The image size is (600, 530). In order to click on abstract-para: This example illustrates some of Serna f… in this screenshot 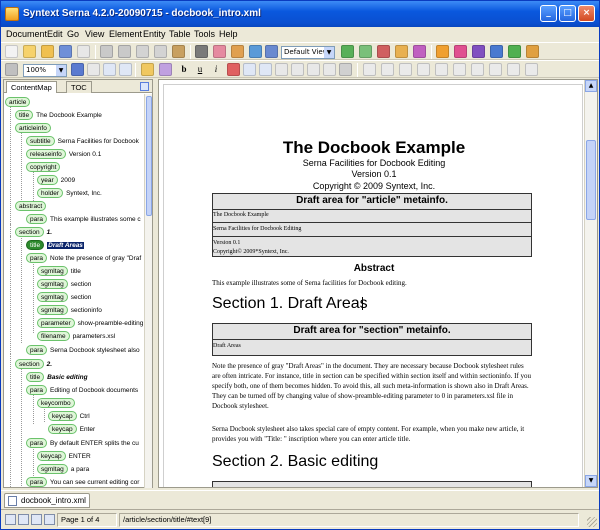, I will do `click(372, 283)`.